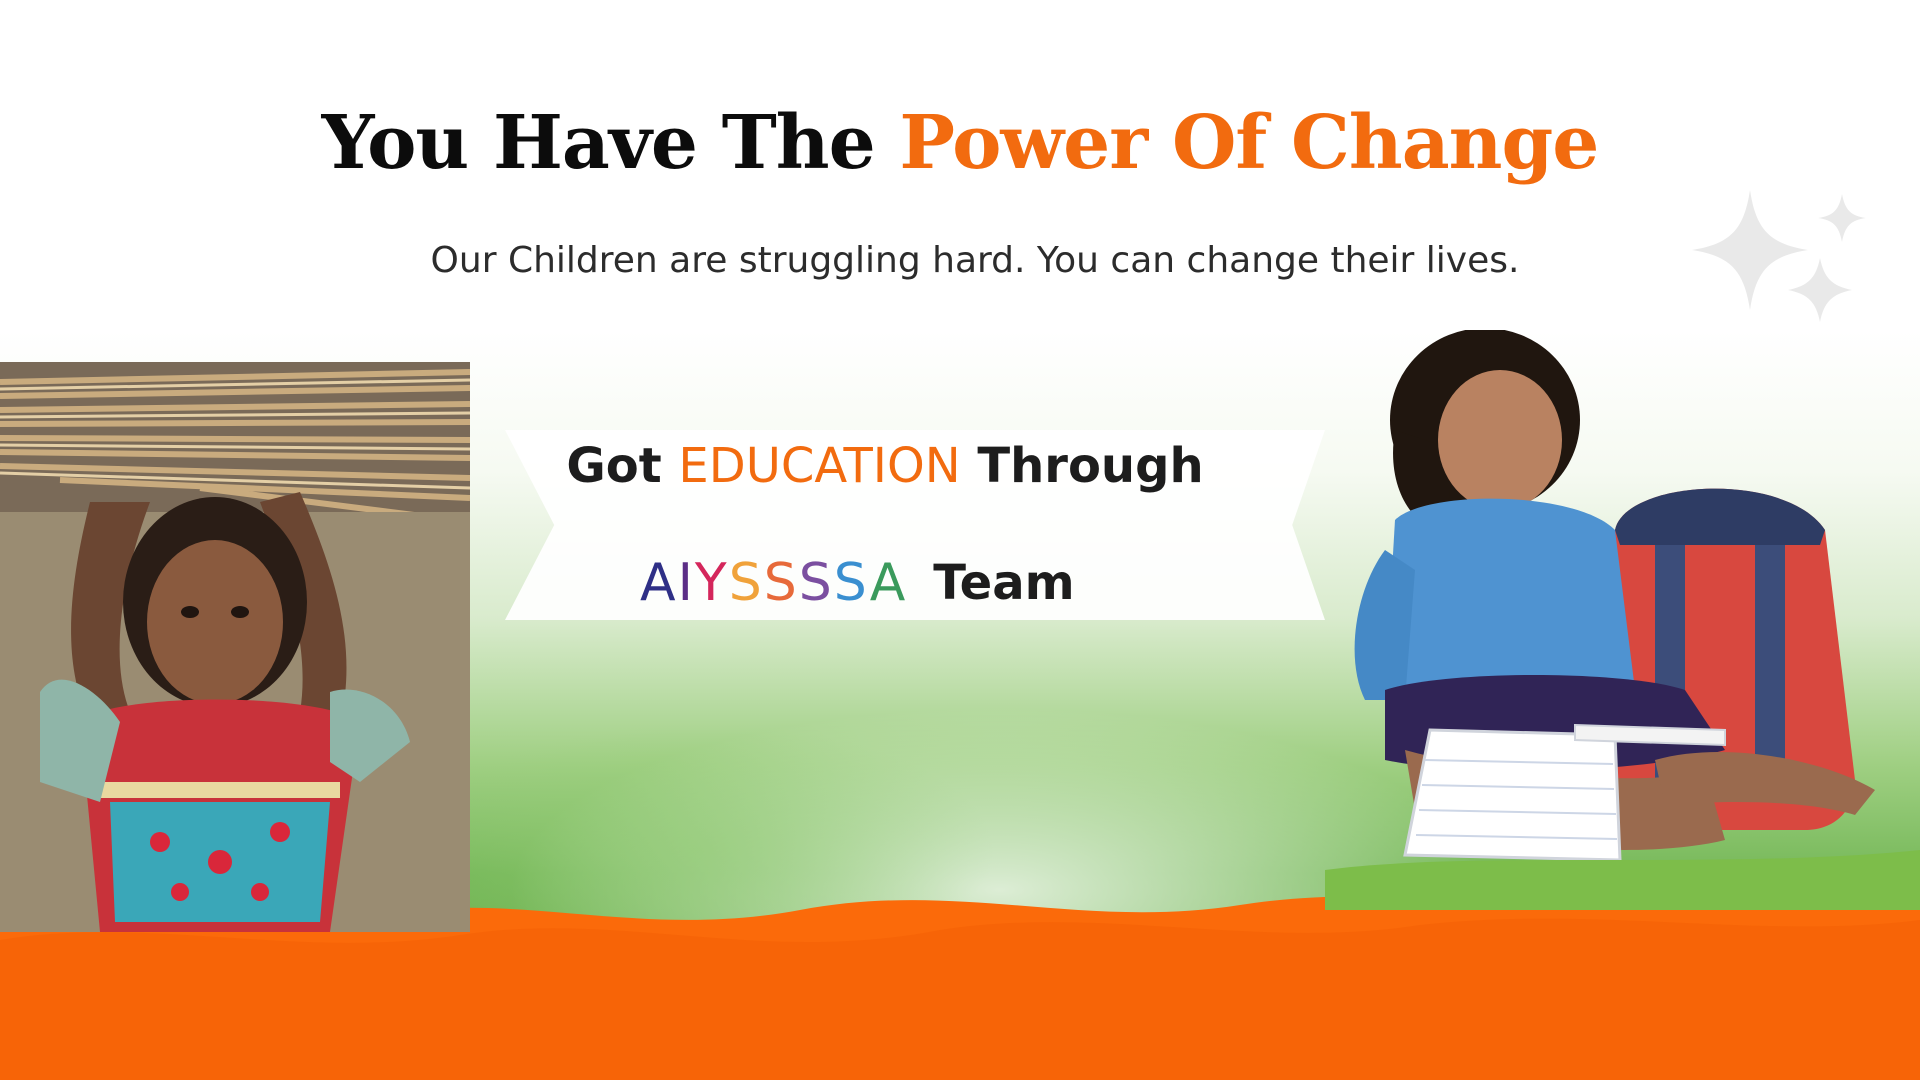 The image size is (1920, 1080). Describe the element at coordinates (659, 583) in the screenshot. I see `brand-letter-0: A` at that location.